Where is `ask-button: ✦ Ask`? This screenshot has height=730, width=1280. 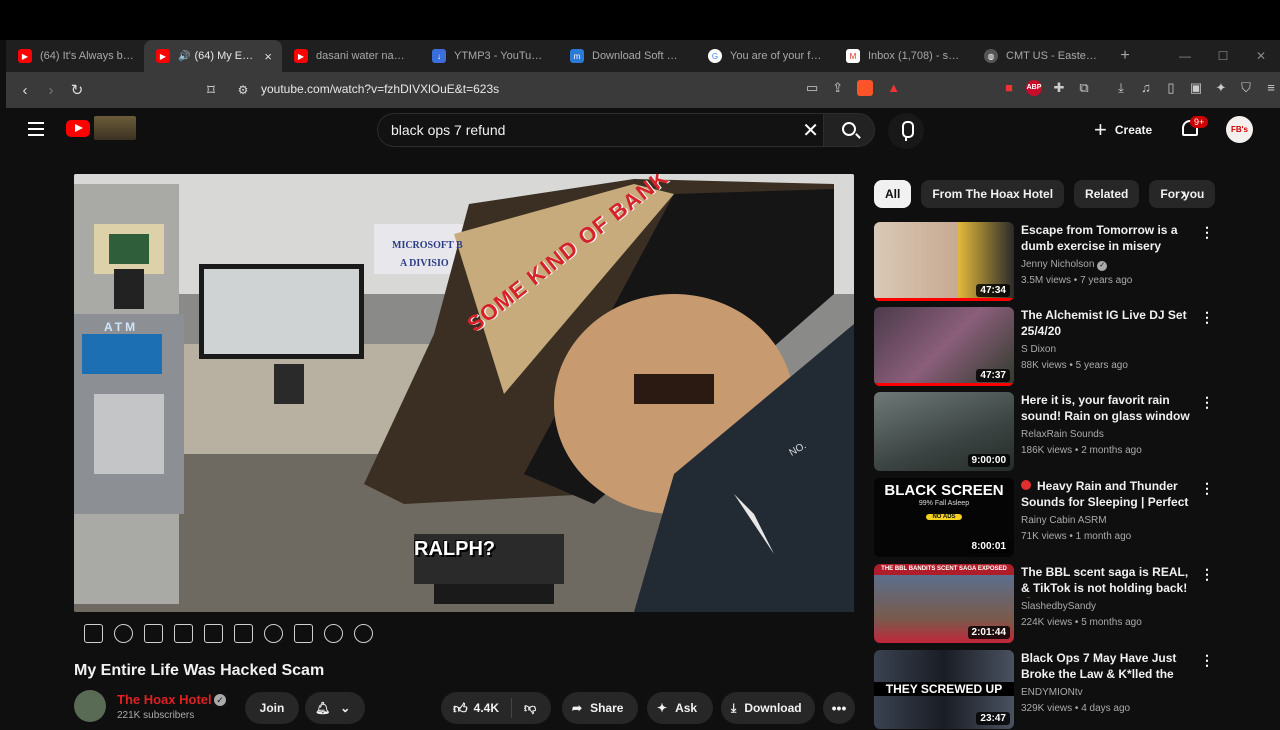 ask-button: ✦ Ask is located at coordinates (680, 708).